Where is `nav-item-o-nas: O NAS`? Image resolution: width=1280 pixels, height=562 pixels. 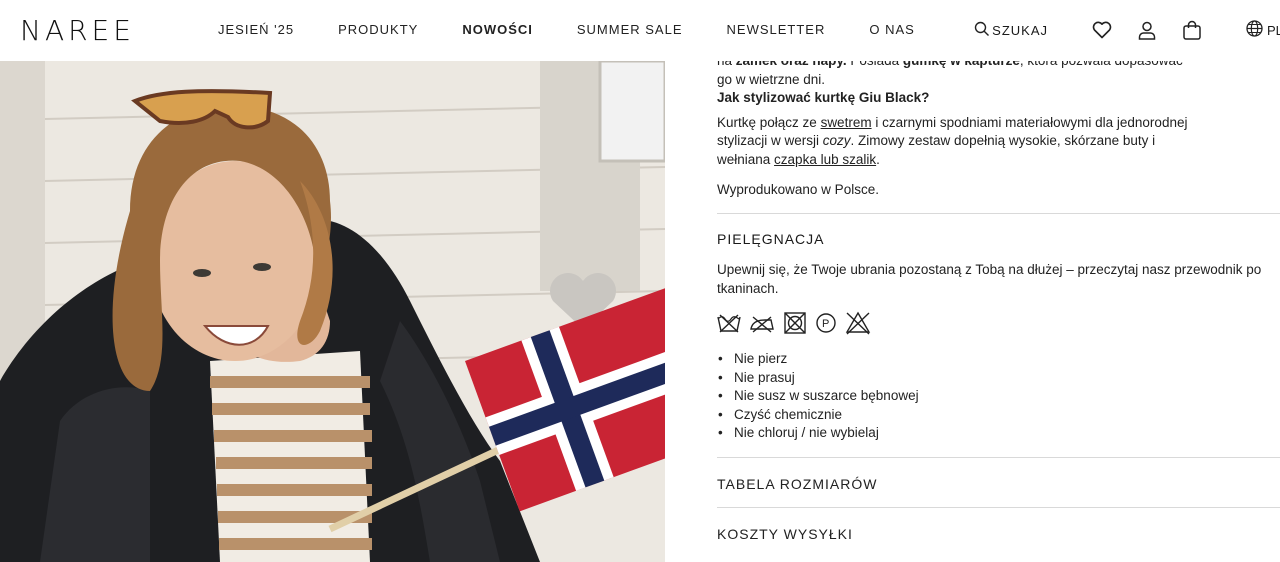 nav-item-o-nas: O NAS is located at coordinates (891, 29).